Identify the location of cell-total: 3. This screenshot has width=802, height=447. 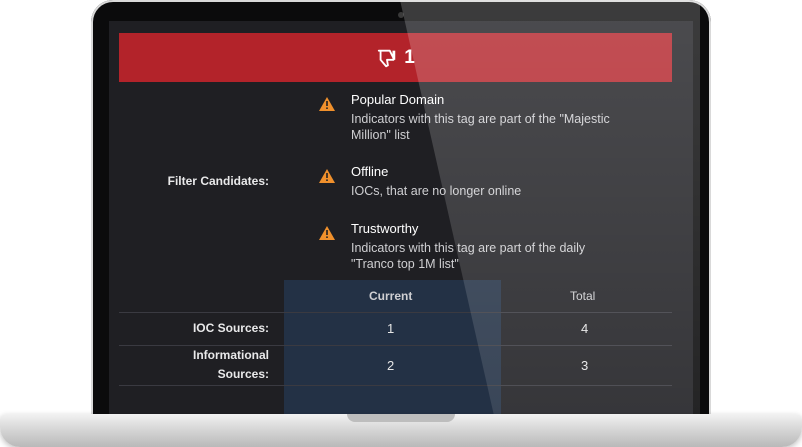
(585, 365).